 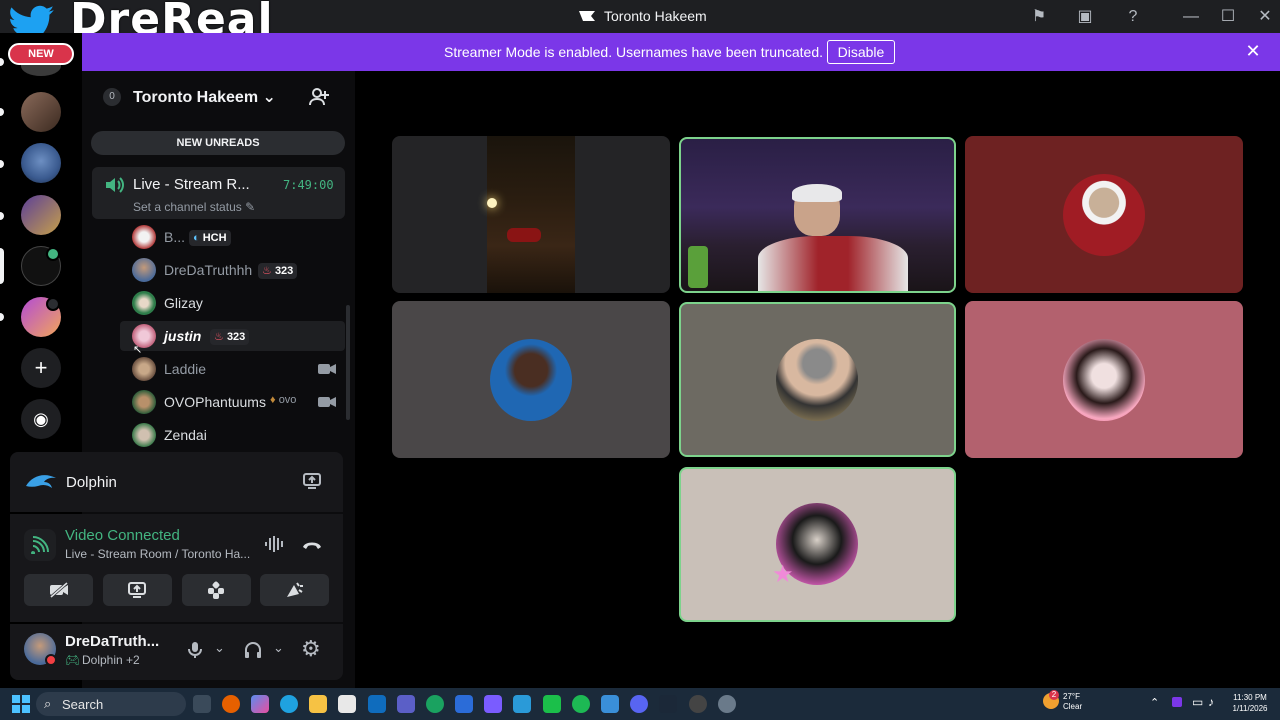 I want to click on signal-icon, so click(x=40, y=545).